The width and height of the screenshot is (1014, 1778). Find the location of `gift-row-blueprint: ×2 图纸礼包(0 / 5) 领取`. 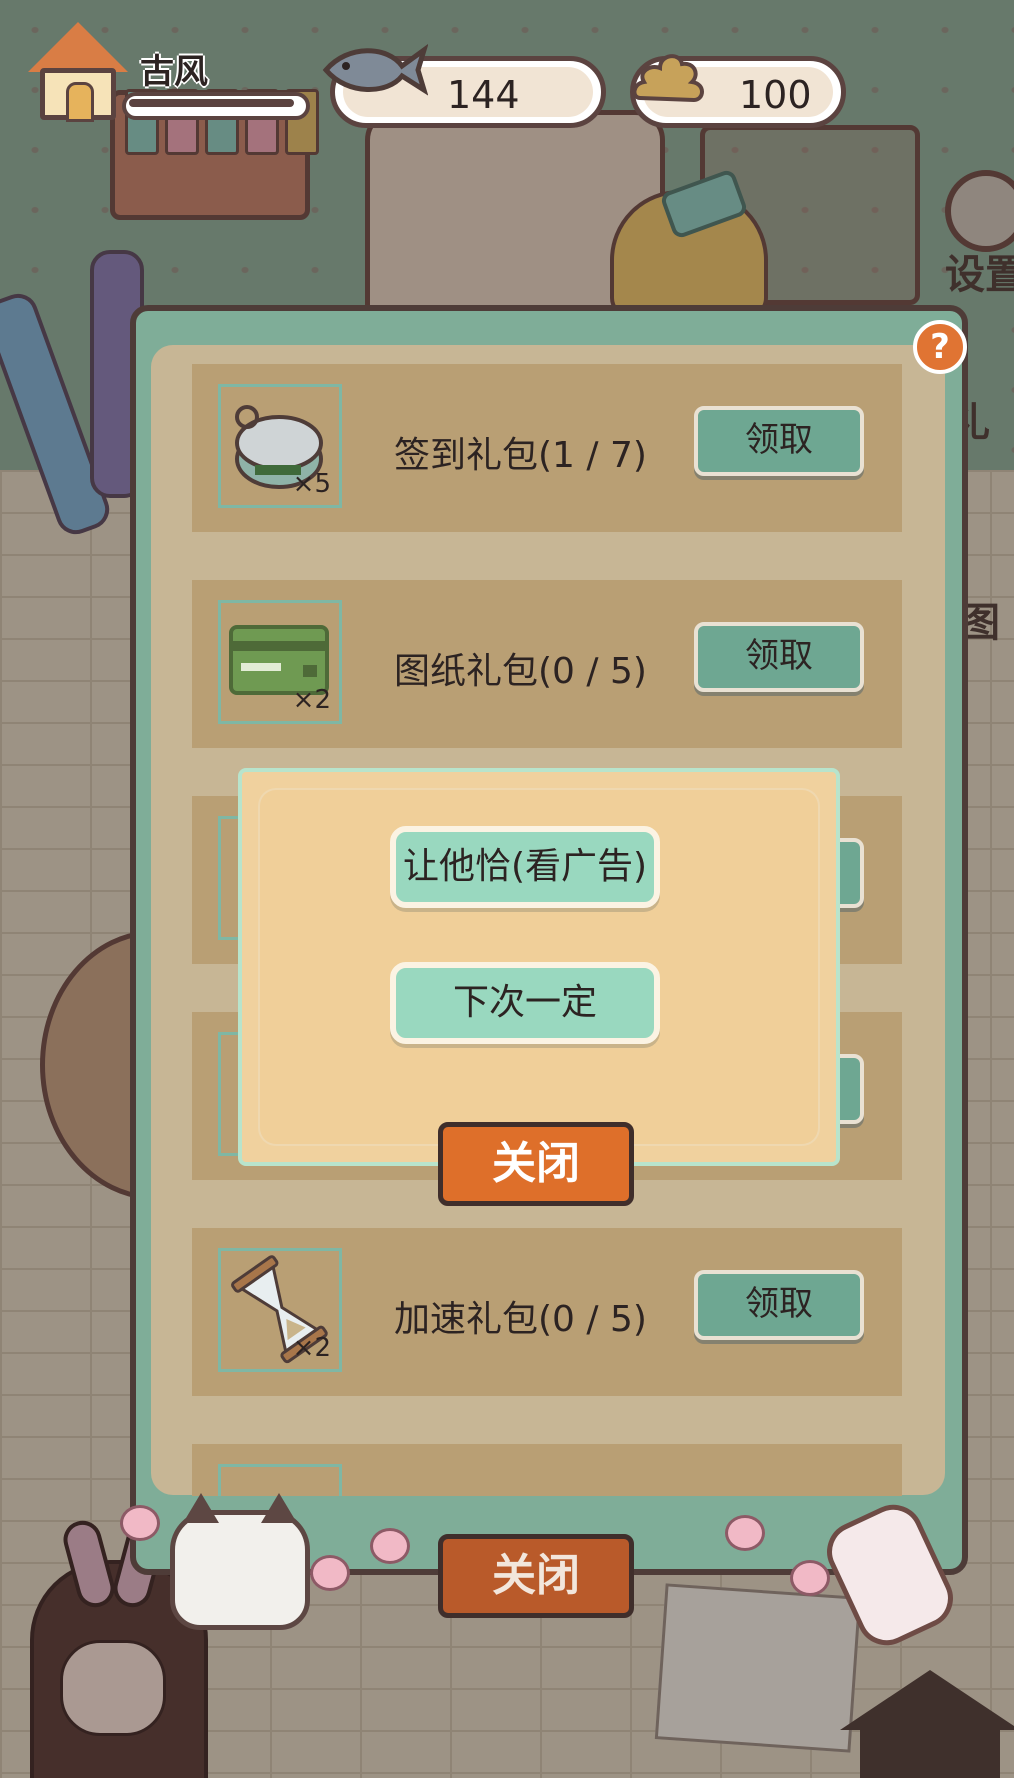

gift-row-blueprint: ×2 图纸礼包(0 / 5) 领取 is located at coordinates (547, 664).